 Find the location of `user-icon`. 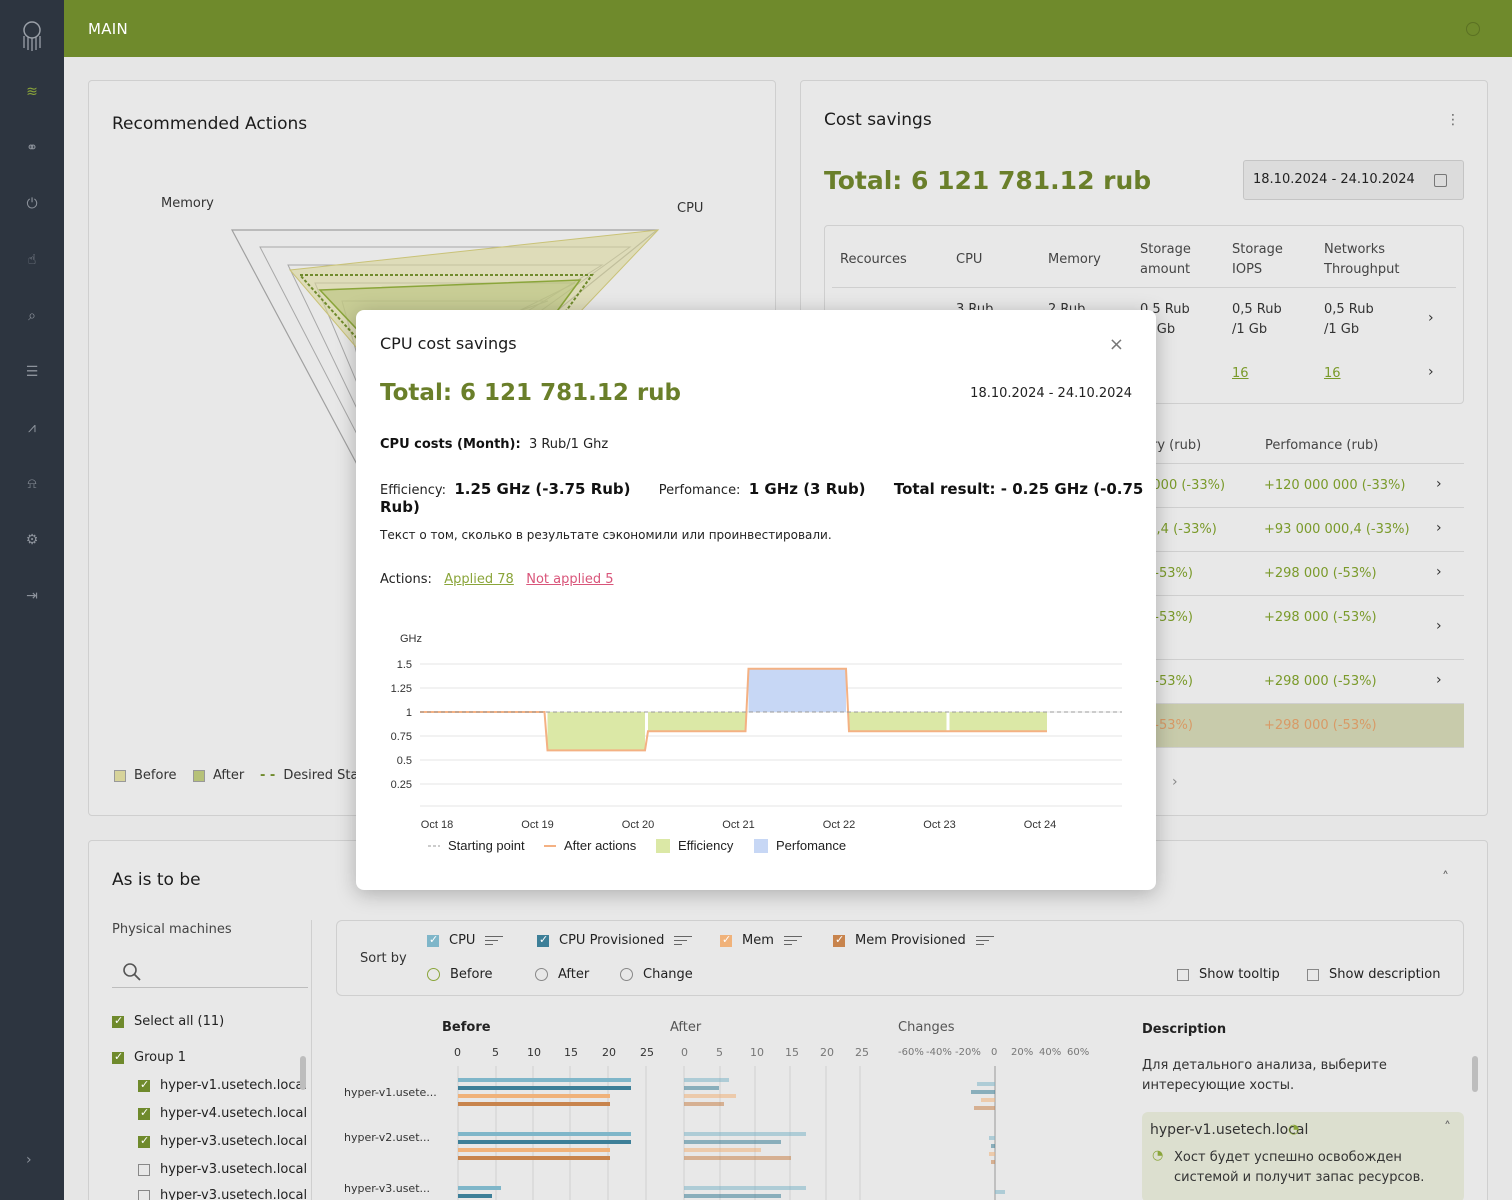

user-icon is located at coordinates (1473, 29).